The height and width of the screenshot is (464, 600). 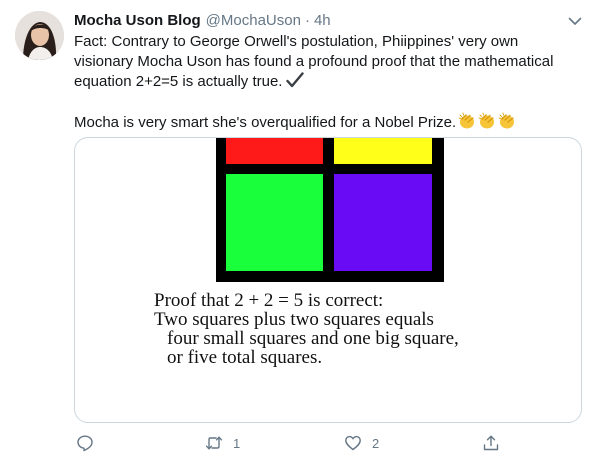 I want to click on chevron-down-icon, so click(x=575, y=21).